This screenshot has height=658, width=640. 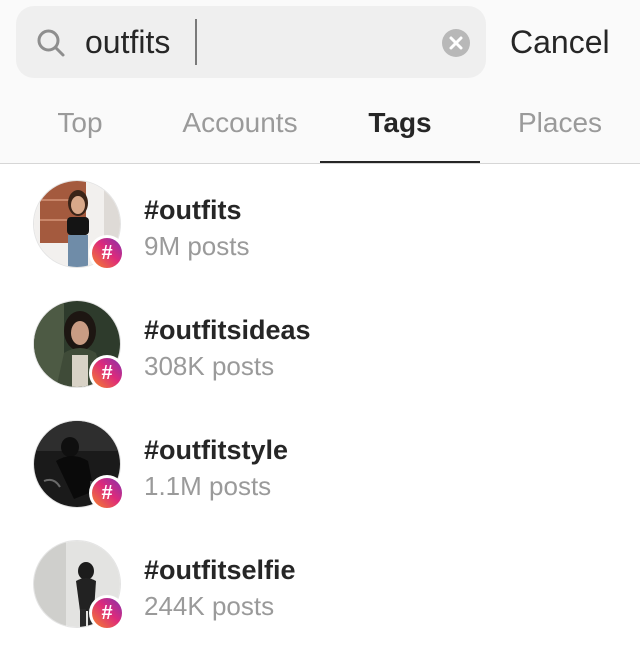 I want to click on search-bar: outfits, so click(x=251, y=42).